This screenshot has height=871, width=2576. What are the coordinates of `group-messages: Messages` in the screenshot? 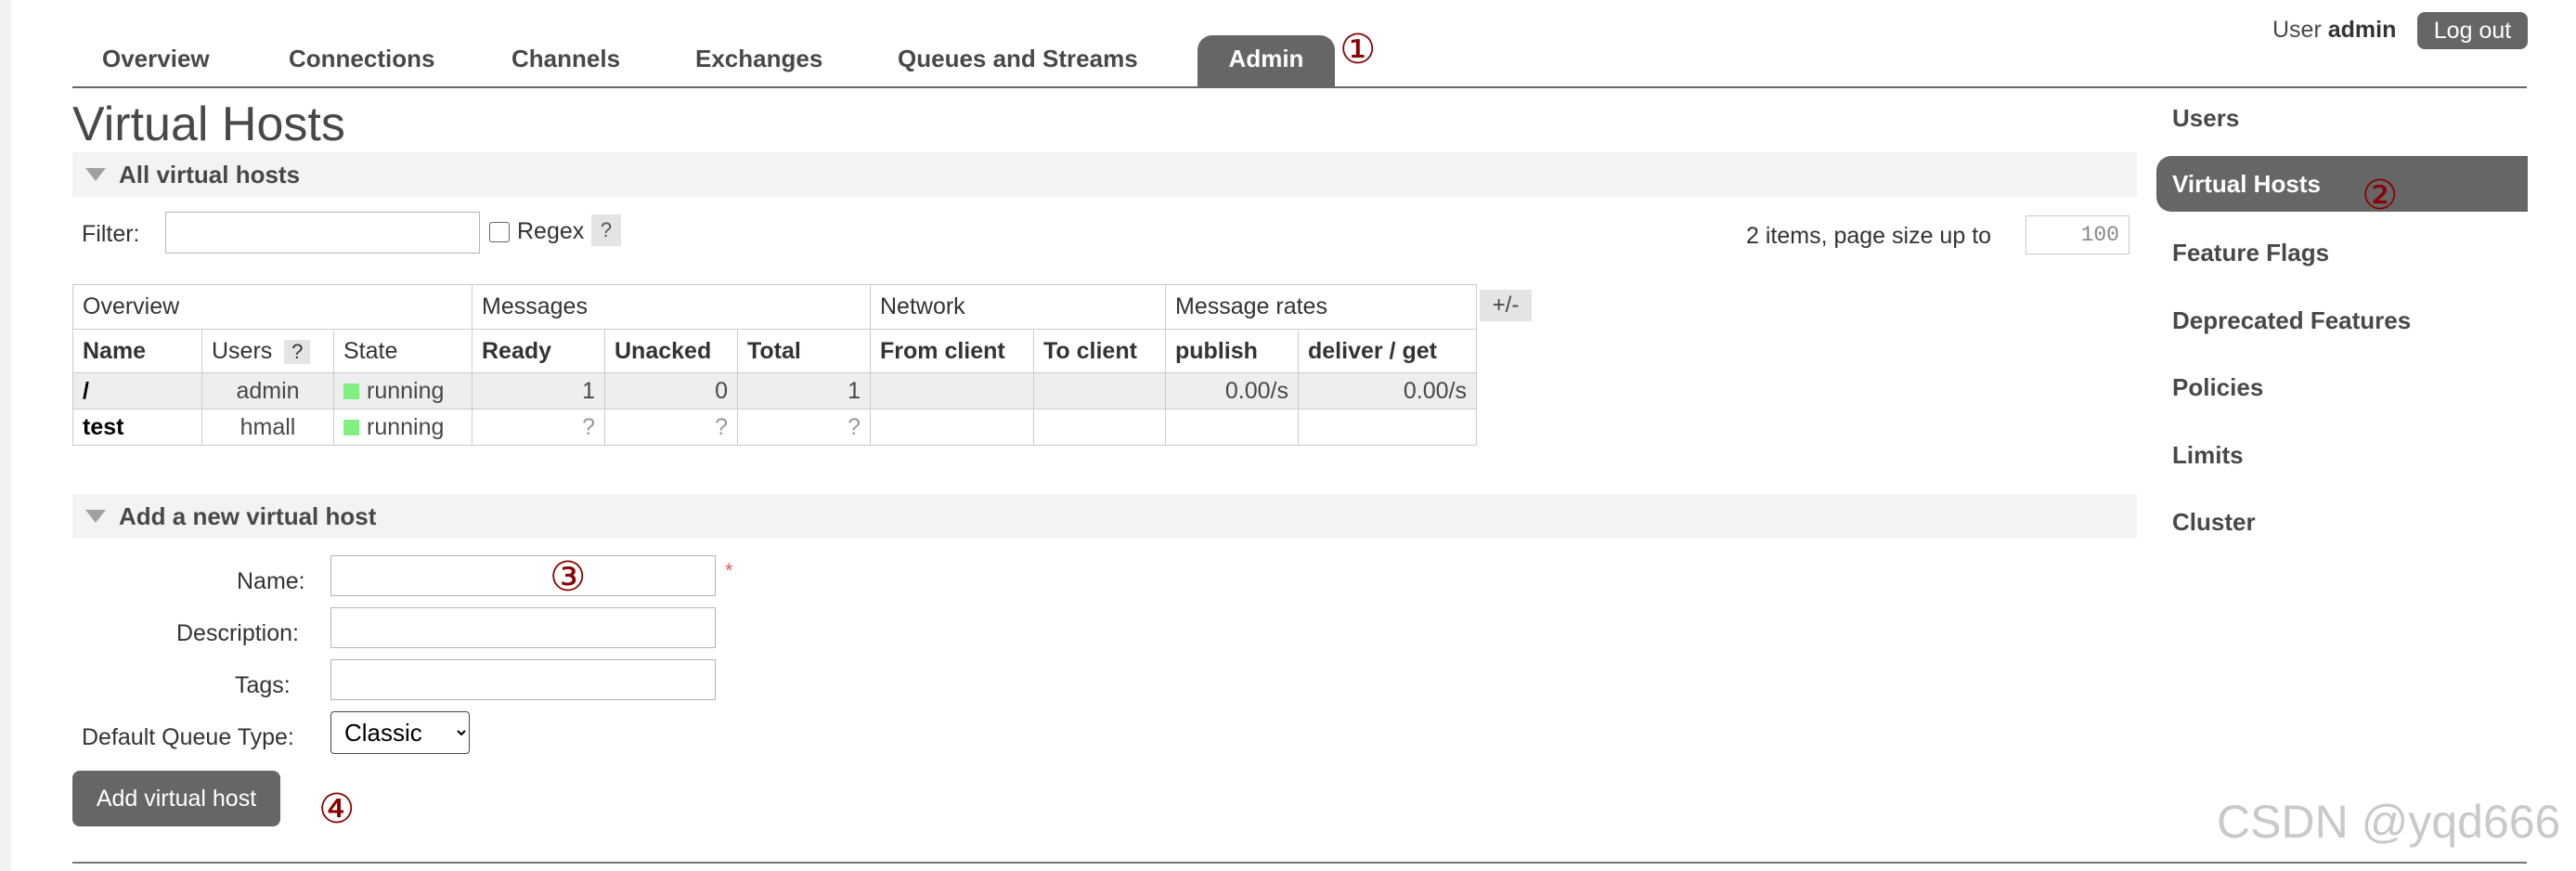 It's located at (671, 307).